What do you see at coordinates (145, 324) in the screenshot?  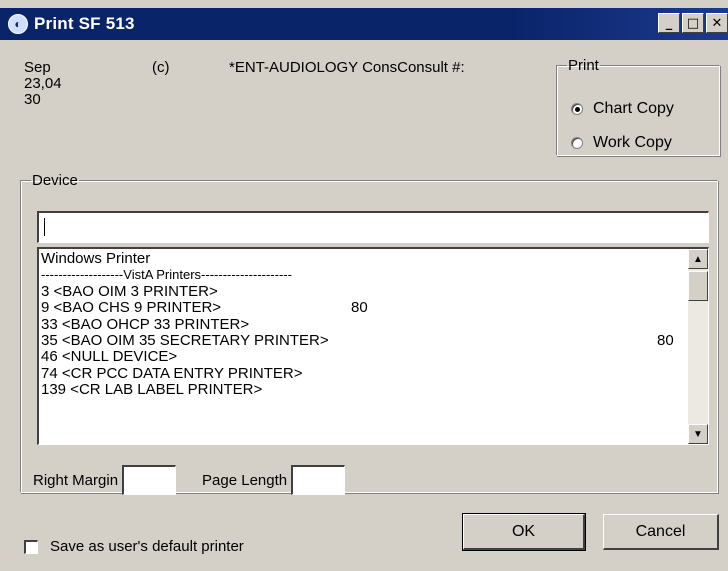 I see `list-item-text: 33 <BAO OHCP 33 PRINTER>` at bounding box center [145, 324].